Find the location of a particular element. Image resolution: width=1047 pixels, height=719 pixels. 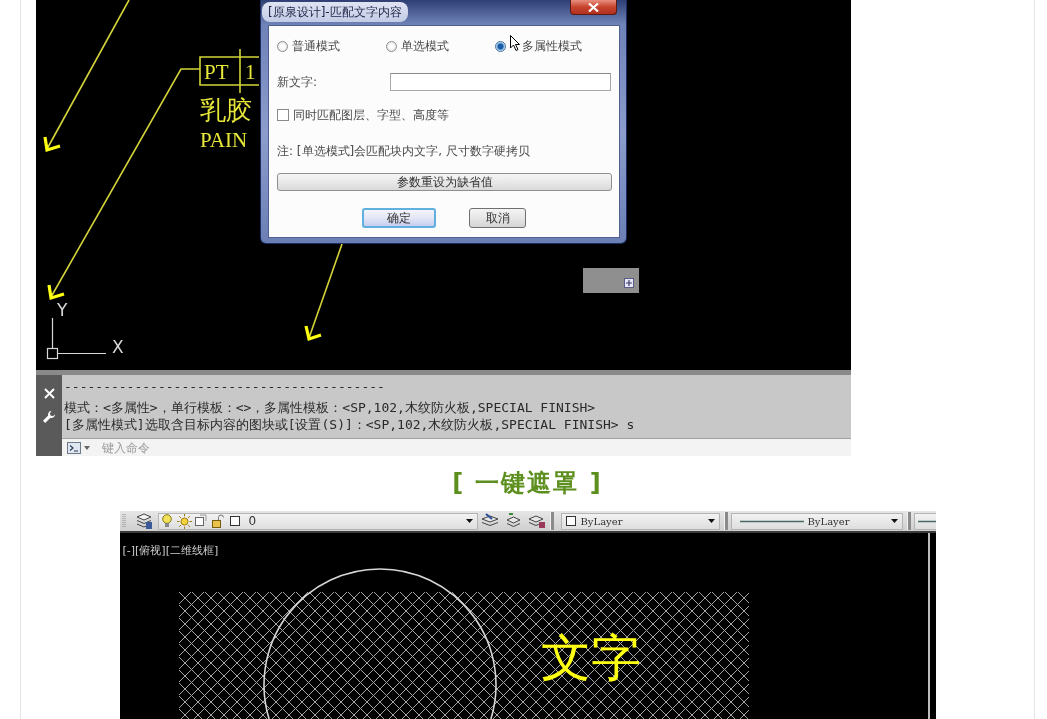

linetype-dropdown: ByLayer is located at coordinates (816, 521).